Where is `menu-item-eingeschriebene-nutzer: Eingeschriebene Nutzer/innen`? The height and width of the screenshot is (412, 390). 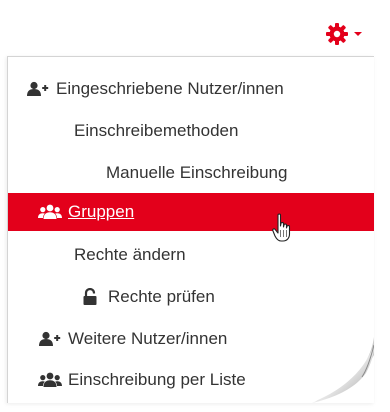 menu-item-eingeschriebene-nutzer: Eingeschriebene Nutzer/innen is located at coordinates (191, 89).